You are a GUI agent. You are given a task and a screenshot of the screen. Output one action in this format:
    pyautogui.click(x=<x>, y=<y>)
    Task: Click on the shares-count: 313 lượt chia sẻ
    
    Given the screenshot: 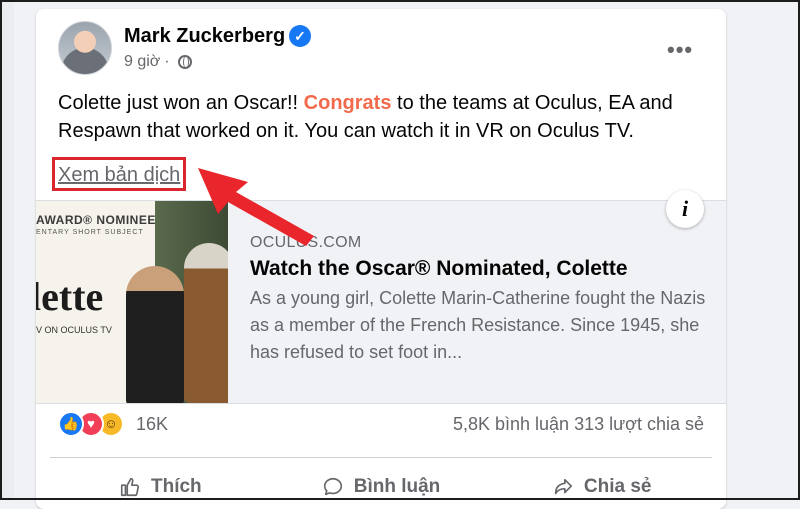 What is the action you would take?
    pyautogui.click(x=639, y=424)
    